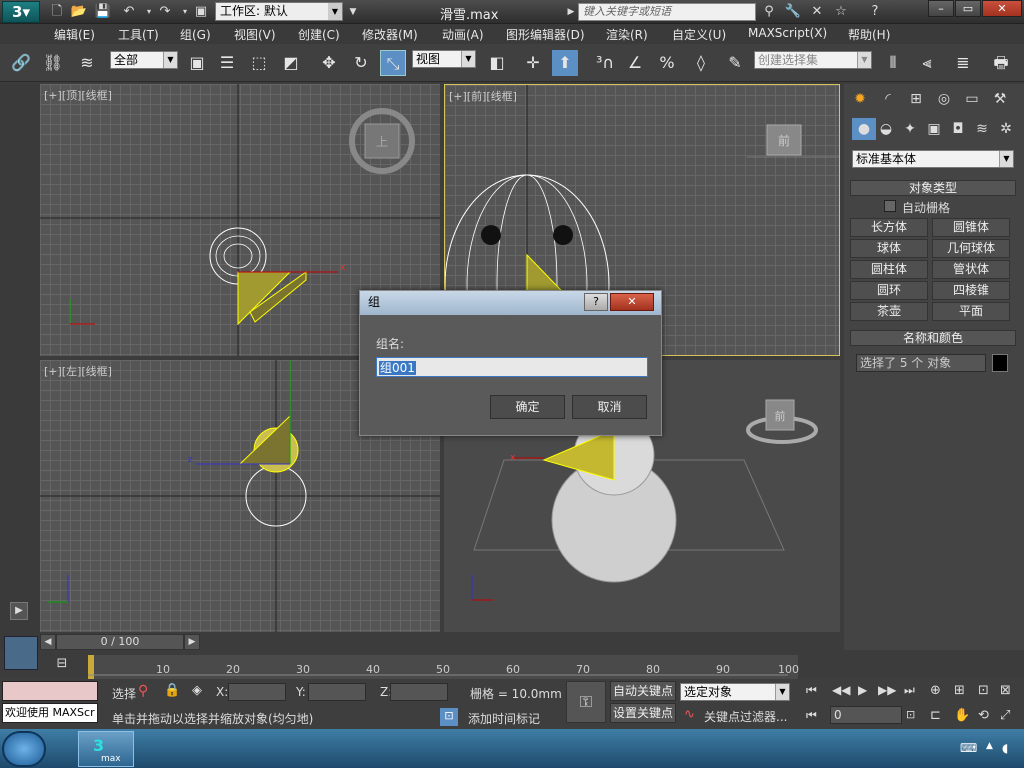 The height and width of the screenshot is (768, 1024). I want to click on close-button: ✕, so click(1002, 8).